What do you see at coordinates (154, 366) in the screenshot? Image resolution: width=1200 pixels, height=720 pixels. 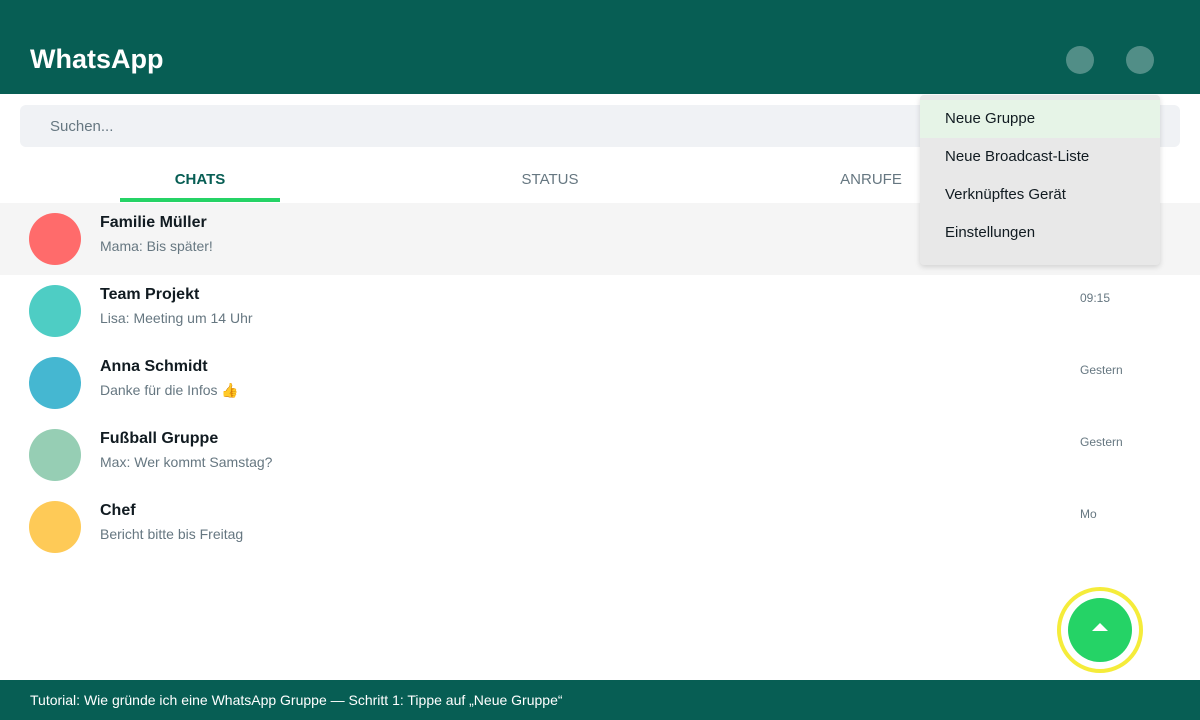 I see `chat-name: Anna Schmidt` at bounding box center [154, 366].